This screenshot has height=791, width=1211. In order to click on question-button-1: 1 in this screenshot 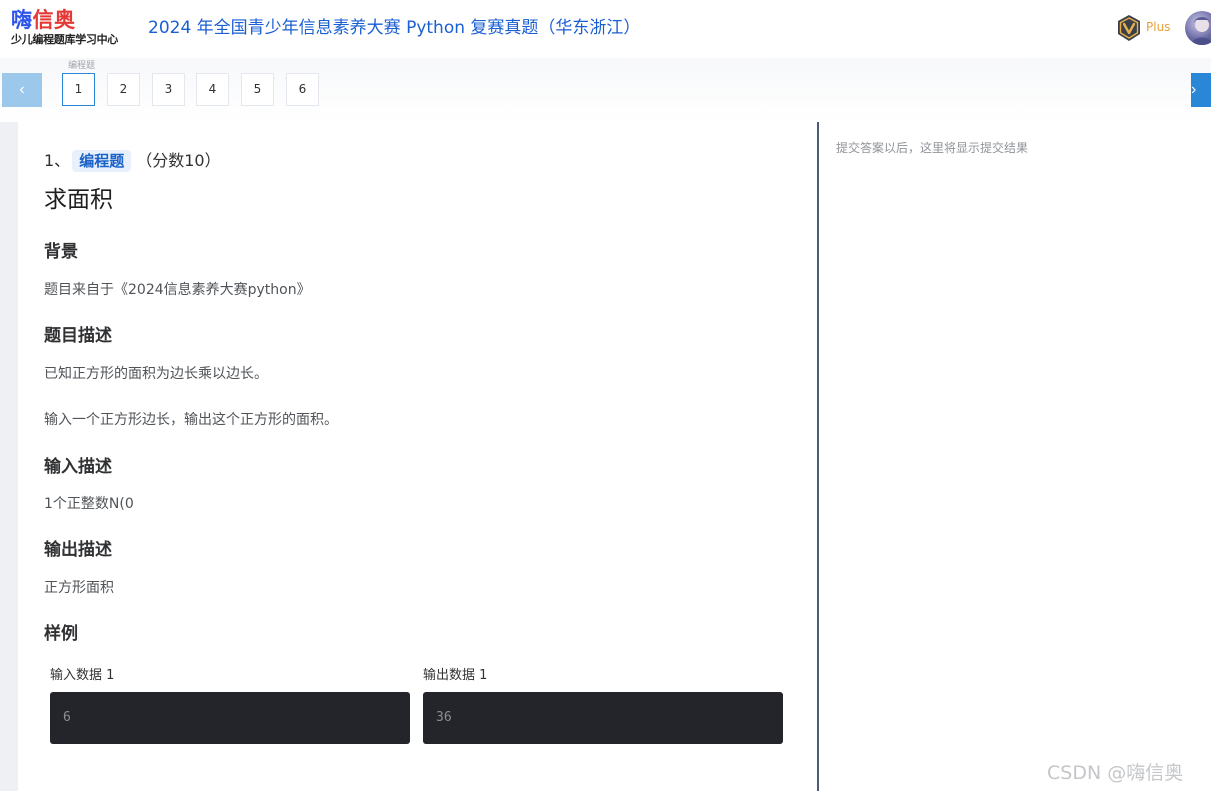, I will do `click(78, 89)`.